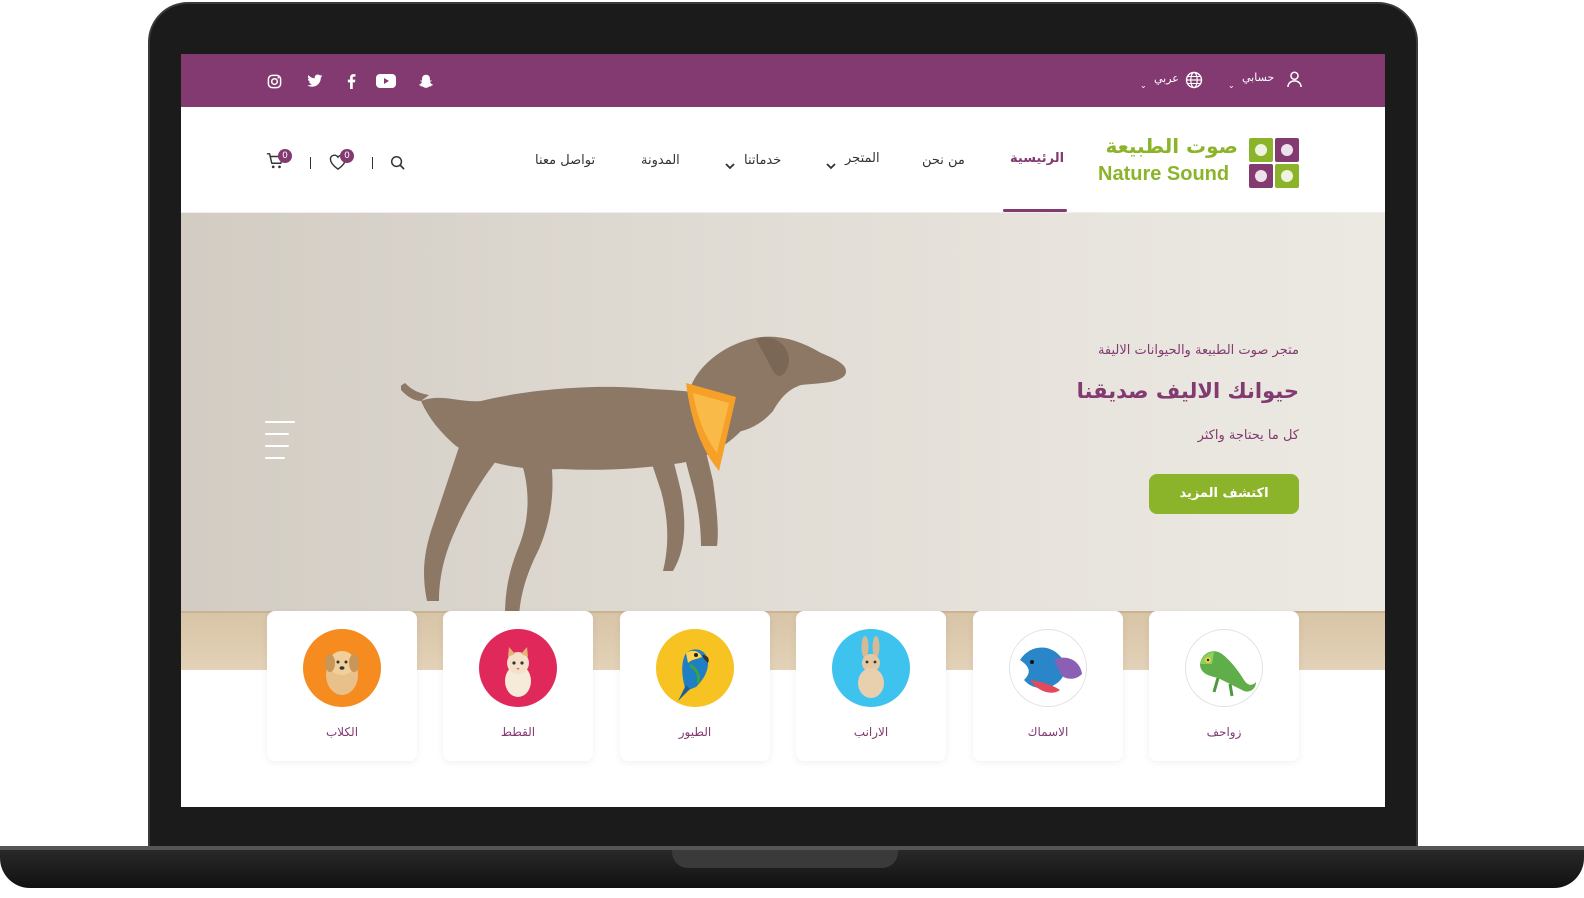  I want to click on language-label: عربي, so click(1166, 78).